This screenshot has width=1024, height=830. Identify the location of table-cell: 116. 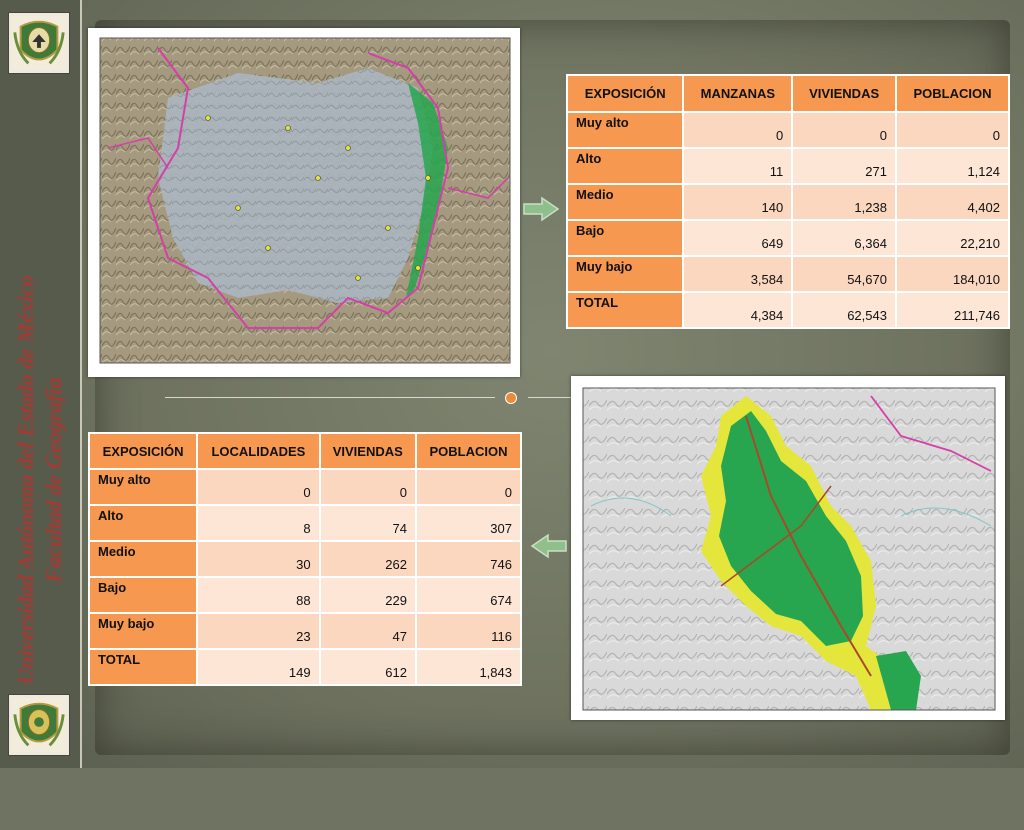
(468, 631).